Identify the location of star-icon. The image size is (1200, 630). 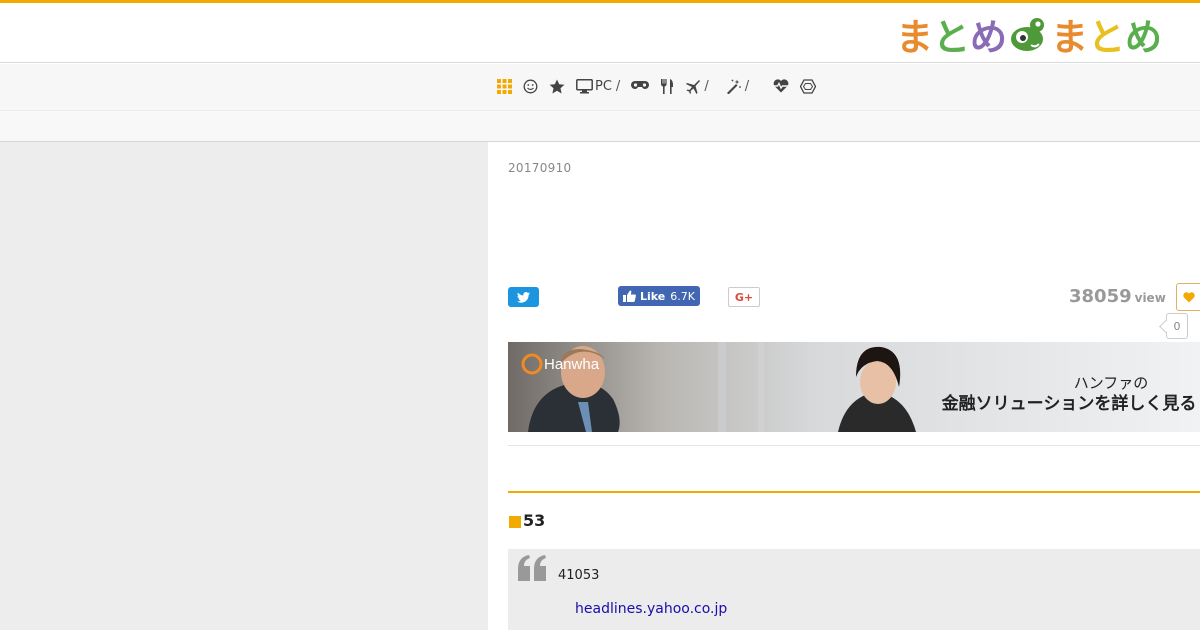
(557, 86).